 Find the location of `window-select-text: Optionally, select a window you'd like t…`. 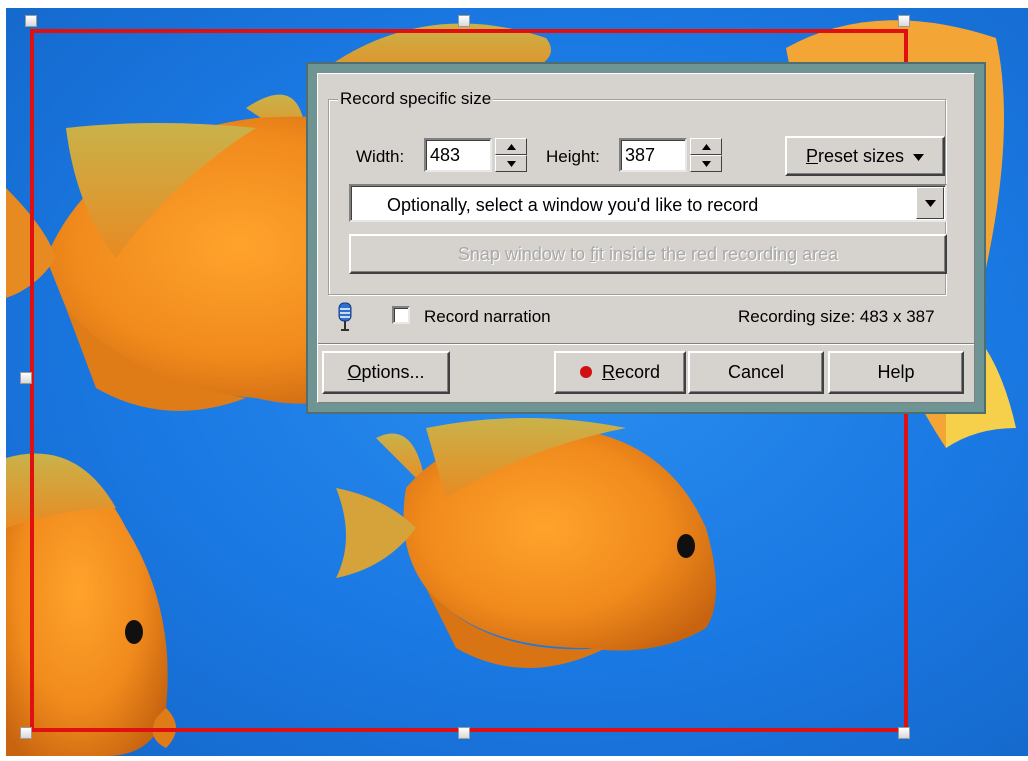

window-select-text: Optionally, select a window you'd like t… is located at coordinates (573, 205).